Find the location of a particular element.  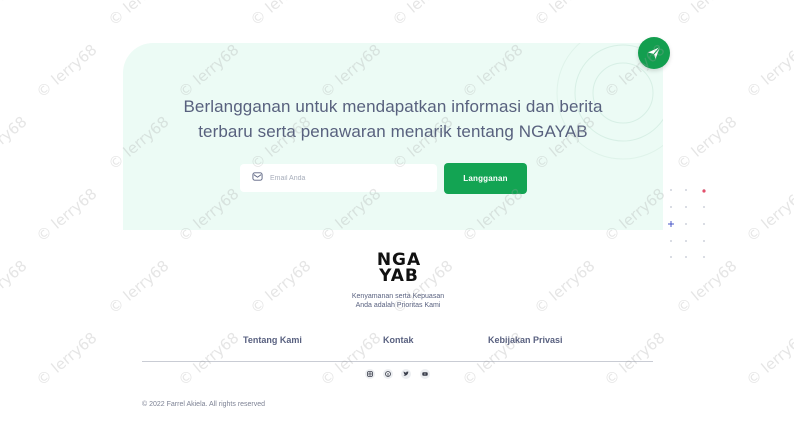

email-field-wrapper is located at coordinates (338, 178).